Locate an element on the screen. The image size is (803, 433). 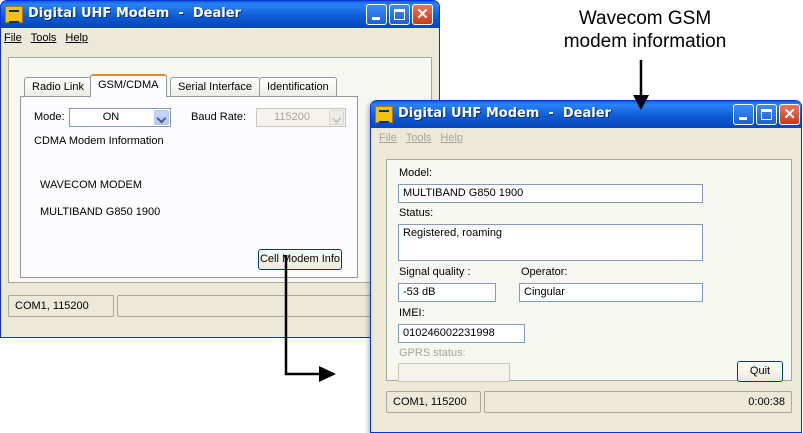
front-menu-bar: File Tools Help is located at coordinates (586, 137).